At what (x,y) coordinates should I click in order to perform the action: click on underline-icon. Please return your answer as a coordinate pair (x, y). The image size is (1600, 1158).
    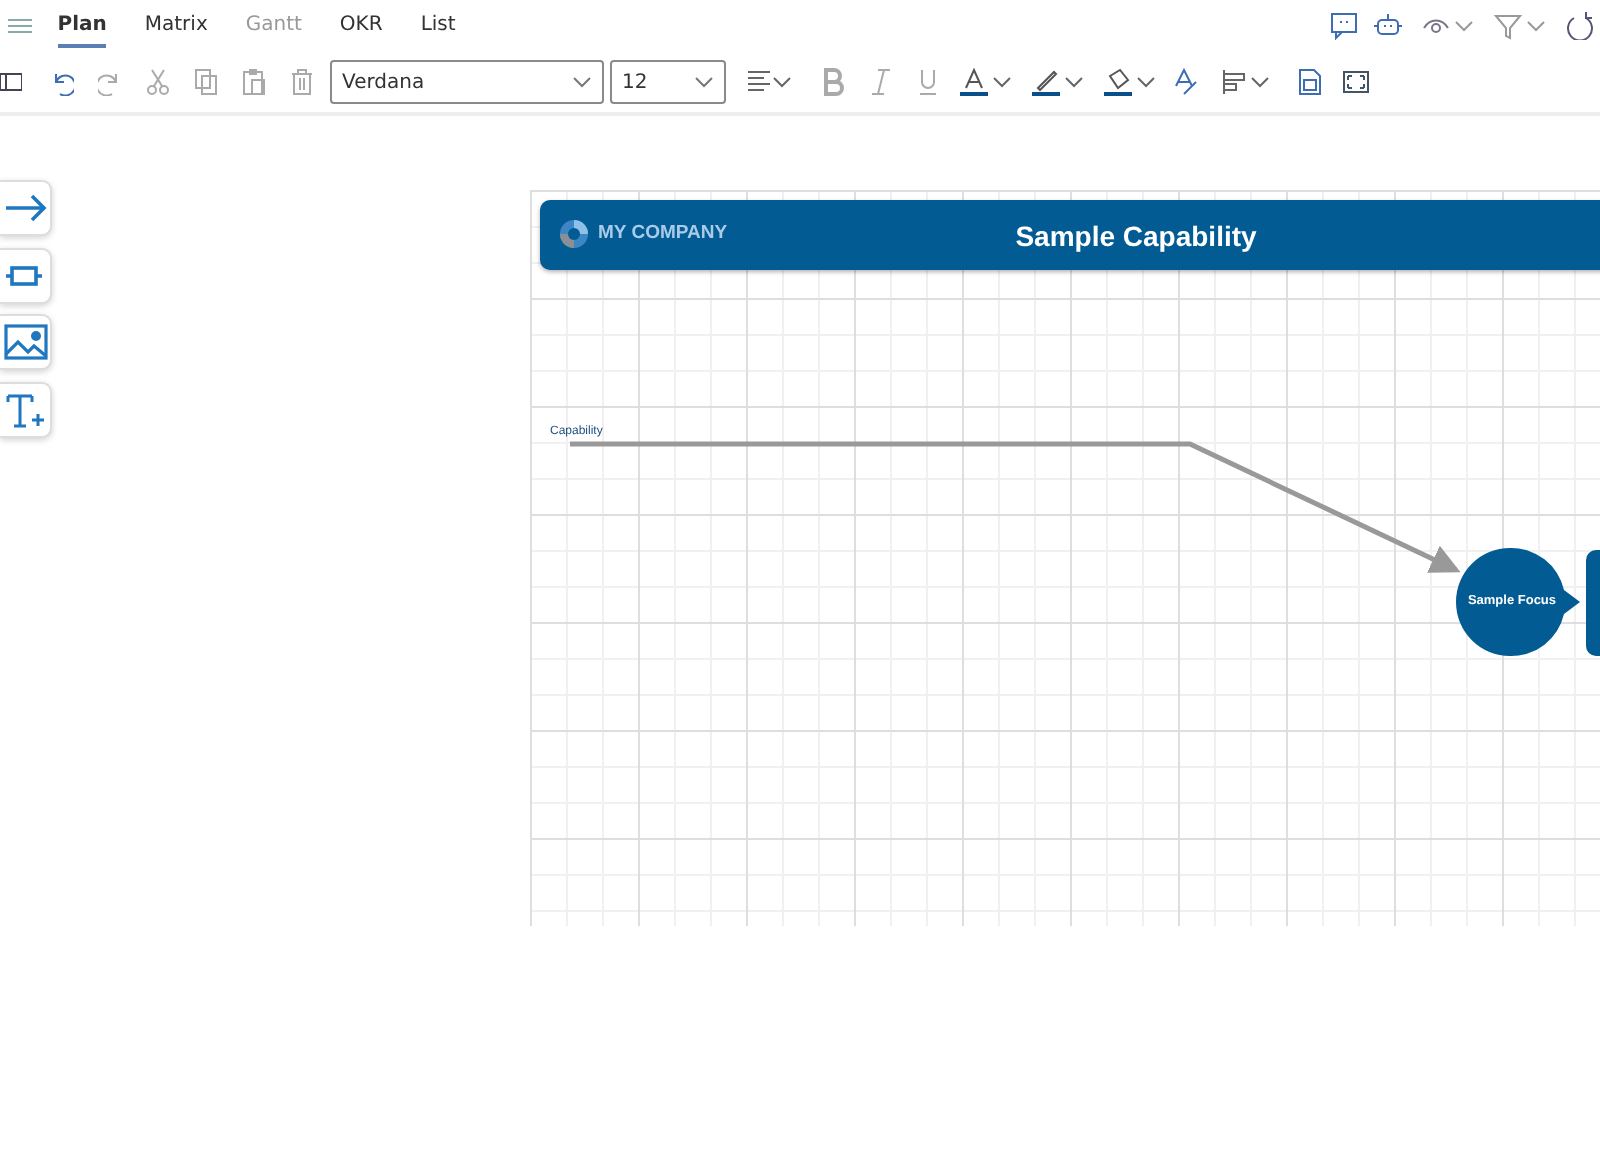
    Looking at the image, I should click on (928, 82).